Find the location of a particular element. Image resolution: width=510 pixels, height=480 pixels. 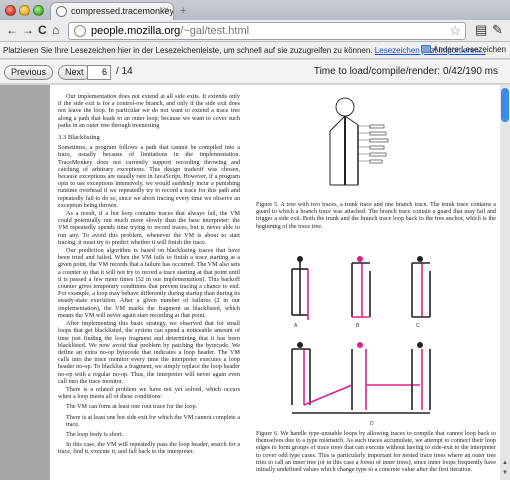

close-window-button is located at coordinates (10, 10).